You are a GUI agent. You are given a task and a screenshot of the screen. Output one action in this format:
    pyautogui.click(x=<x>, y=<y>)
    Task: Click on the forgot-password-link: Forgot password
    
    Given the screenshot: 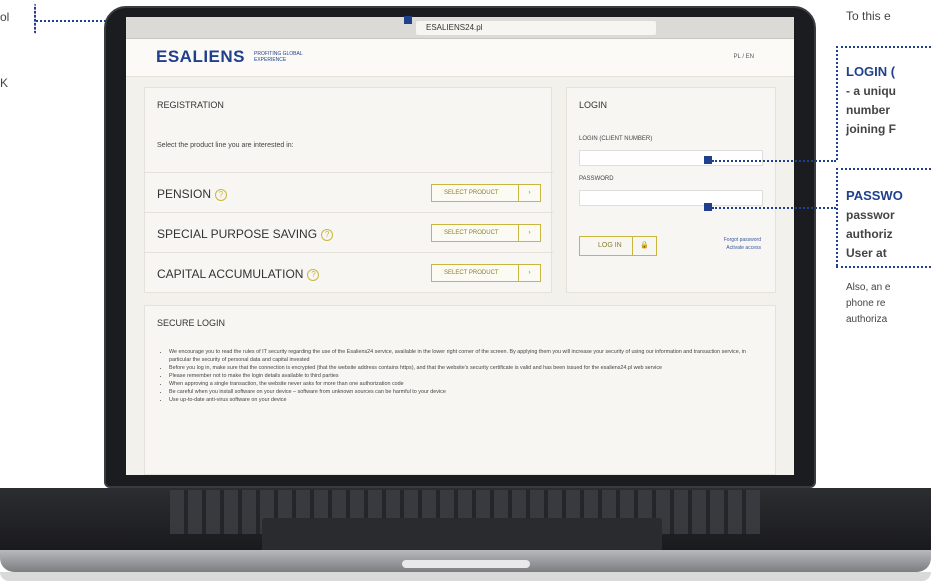 What is the action you would take?
    pyautogui.click(x=742, y=240)
    